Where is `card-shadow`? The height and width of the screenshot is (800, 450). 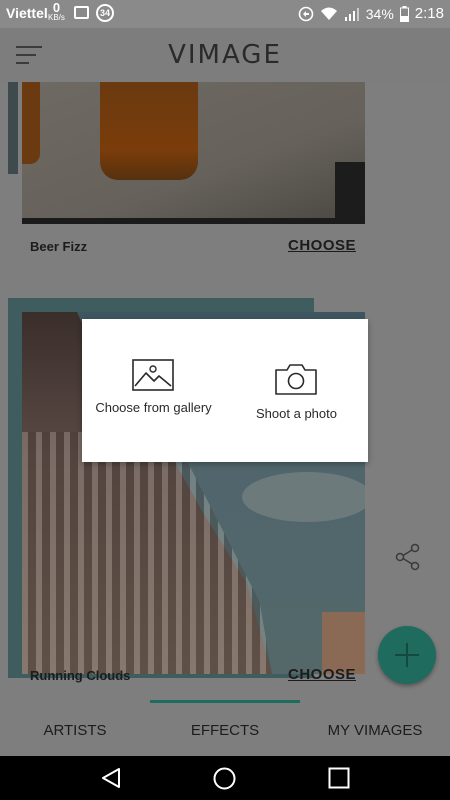 card-shadow is located at coordinates (13, 128).